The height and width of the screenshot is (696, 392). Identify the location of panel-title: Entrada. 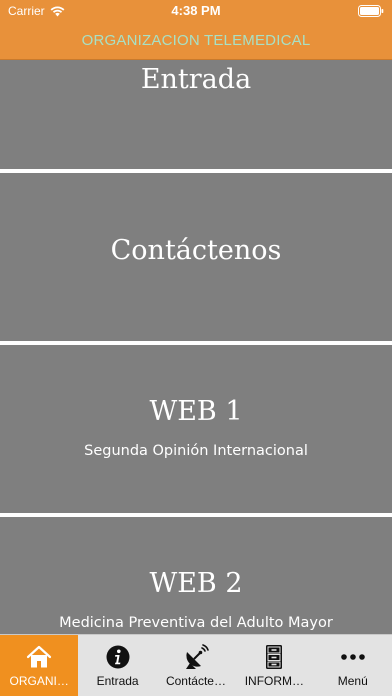
(196, 79).